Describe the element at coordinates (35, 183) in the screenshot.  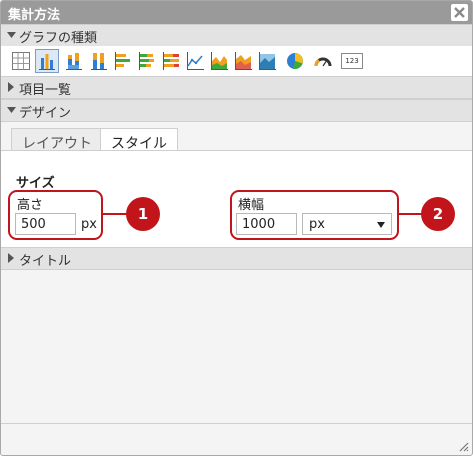
I see `size-heading: サイズ` at that location.